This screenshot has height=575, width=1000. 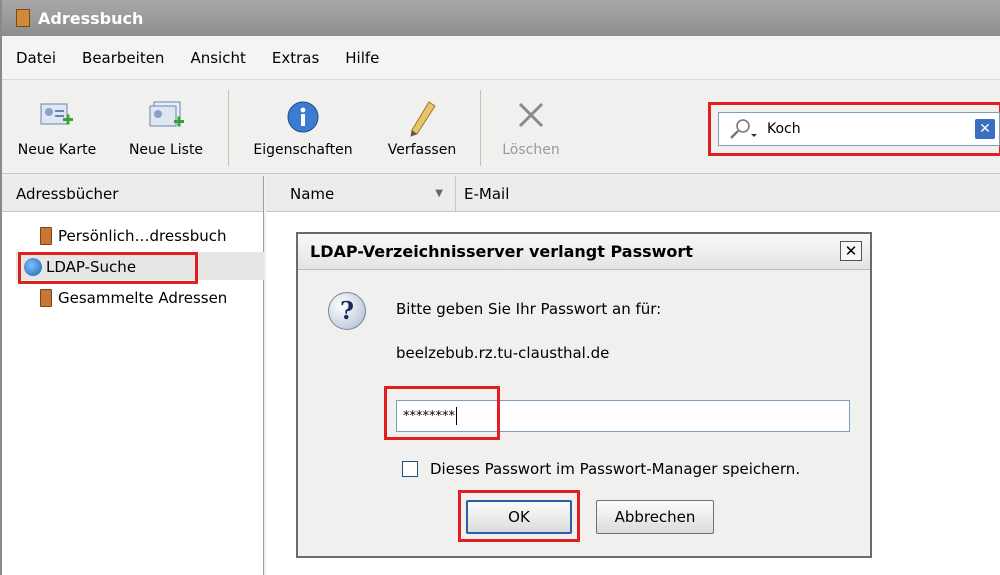 What do you see at coordinates (442, 413) in the screenshot?
I see `password-highlight-box` at bounding box center [442, 413].